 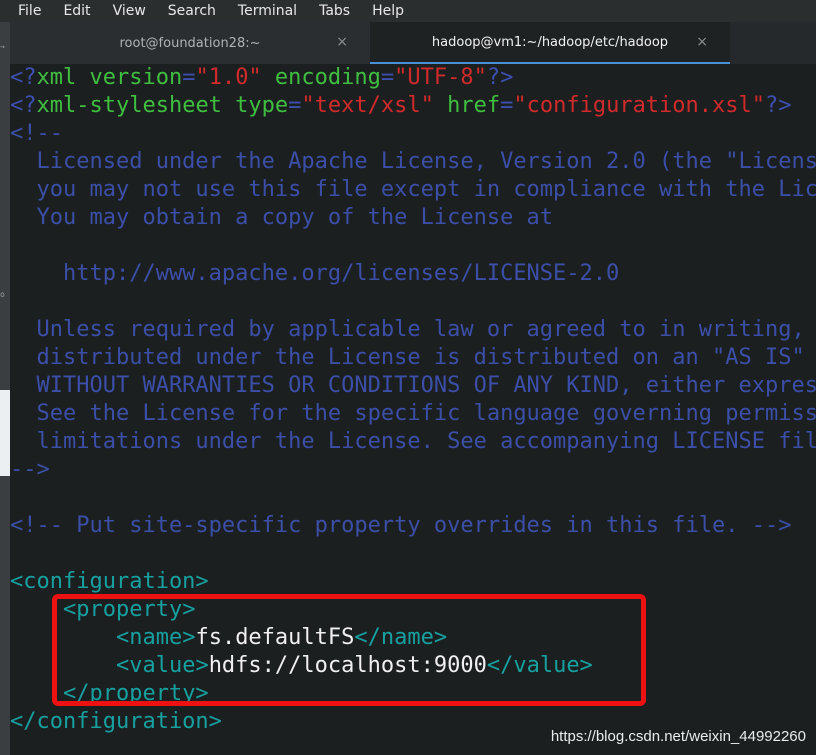 I want to click on terminal-line: -->, so click(x=413, y=470).